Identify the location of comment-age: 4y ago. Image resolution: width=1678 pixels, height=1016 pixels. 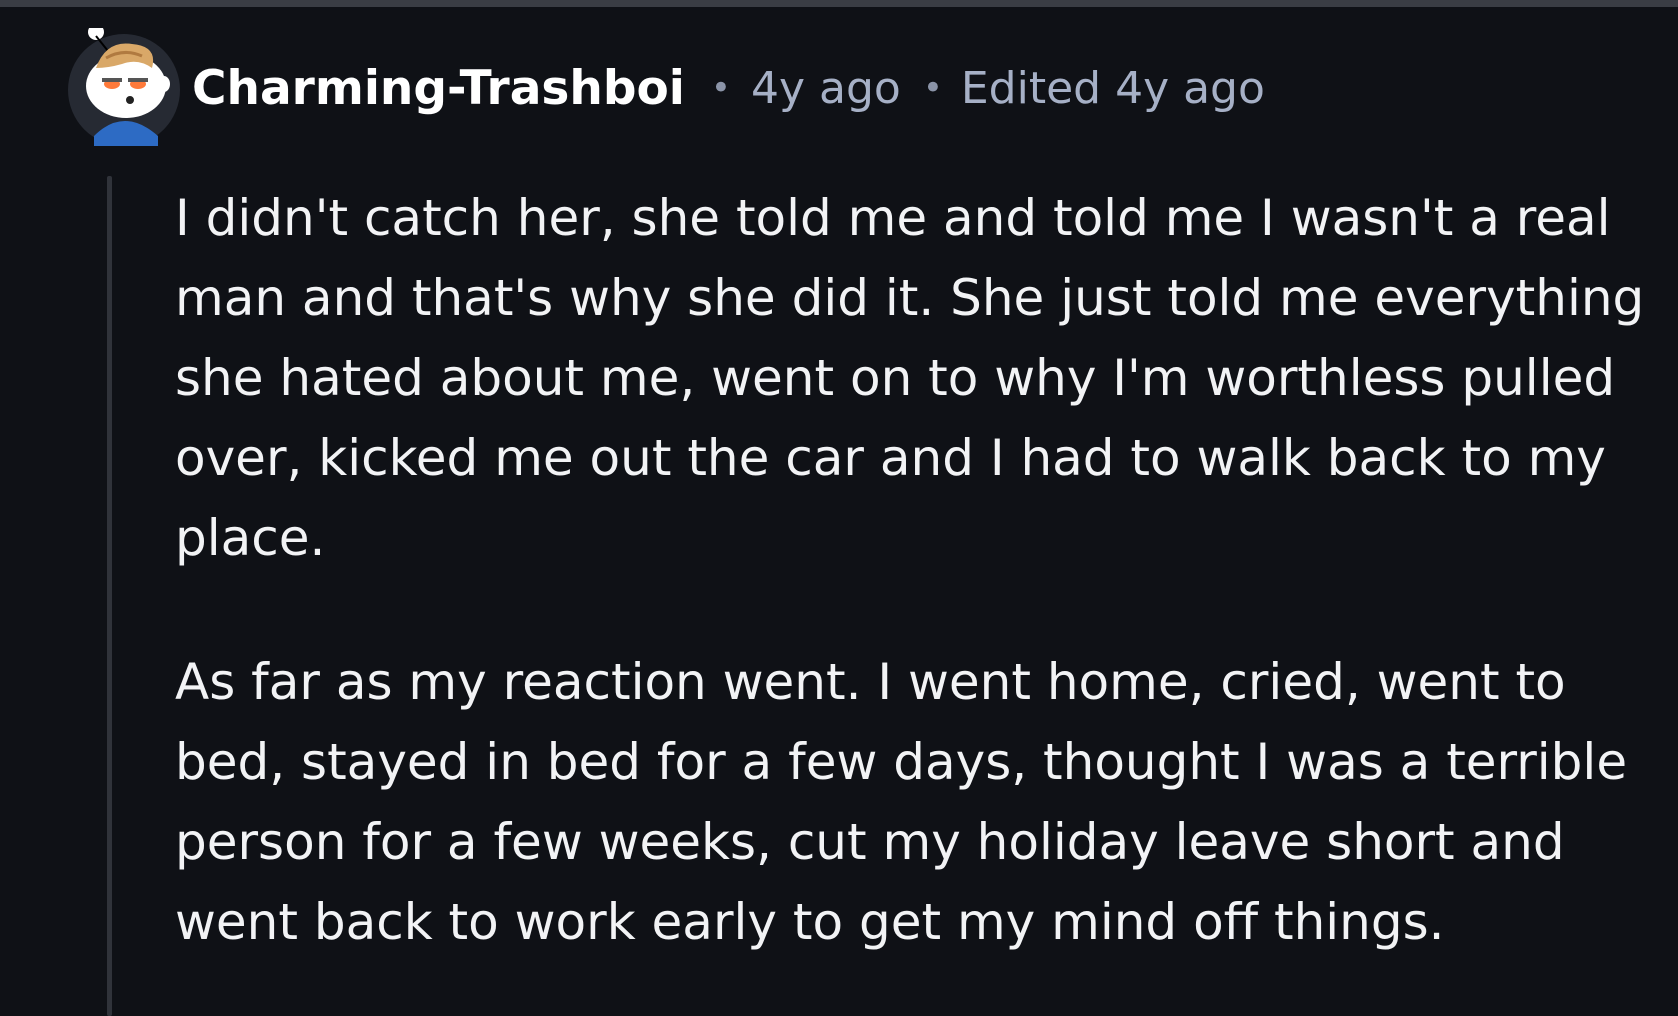
(826, 88).